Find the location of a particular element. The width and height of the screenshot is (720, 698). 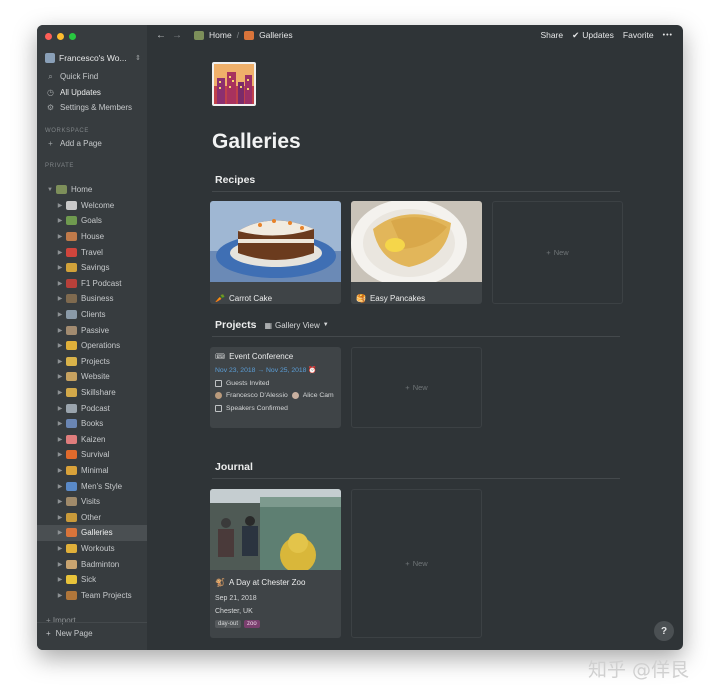

sidebar-item-workouts: ▶ Workouts is located at coordinates (92, 549).